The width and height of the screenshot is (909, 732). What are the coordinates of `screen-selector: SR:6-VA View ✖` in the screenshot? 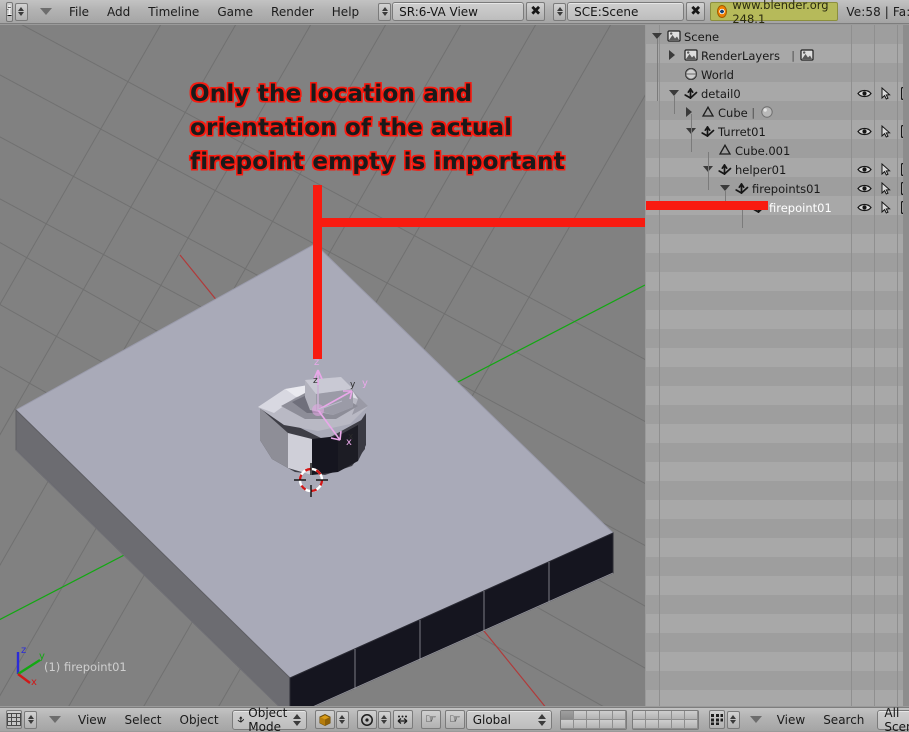 It's located at (462, 11).